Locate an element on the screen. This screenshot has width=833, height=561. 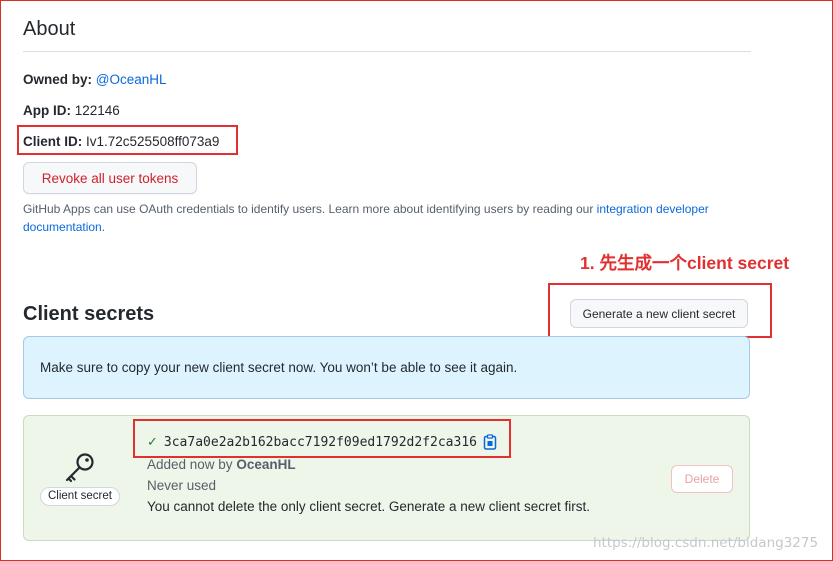
added-by-user: OceanHL is located at coordinates (266, 464).